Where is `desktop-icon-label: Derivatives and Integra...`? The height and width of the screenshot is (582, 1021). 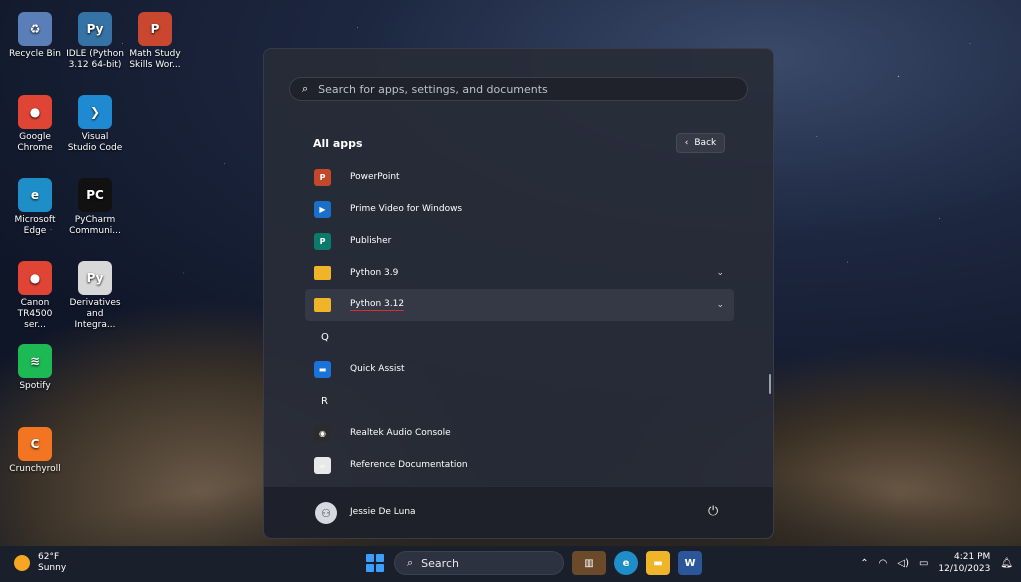
desktop-icon-label: Derivatives and Integra... is located at coordinates (95, 314).